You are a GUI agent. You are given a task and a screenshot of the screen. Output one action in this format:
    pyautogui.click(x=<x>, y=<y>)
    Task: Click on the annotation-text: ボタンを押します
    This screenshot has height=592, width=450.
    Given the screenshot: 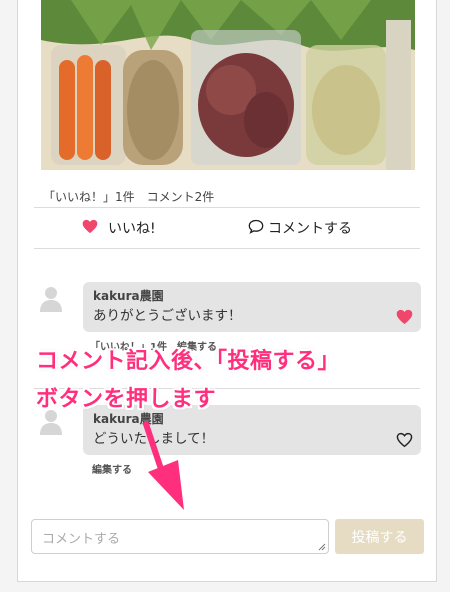 What is the action you would take?
    pyautogui.click(x=126, y=399)
    